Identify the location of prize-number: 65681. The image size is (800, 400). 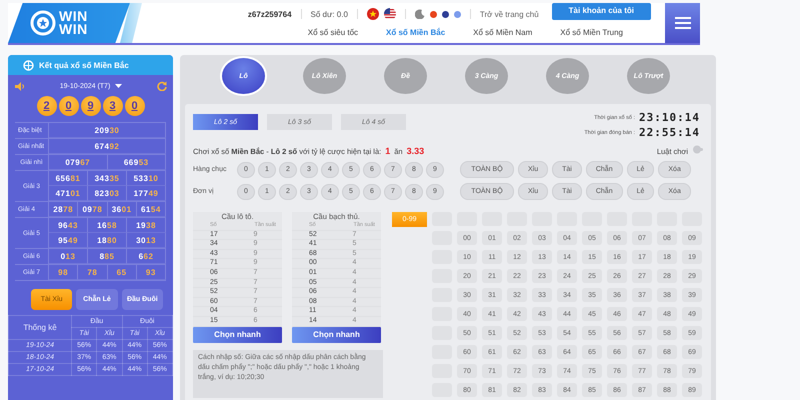
(68, 178).